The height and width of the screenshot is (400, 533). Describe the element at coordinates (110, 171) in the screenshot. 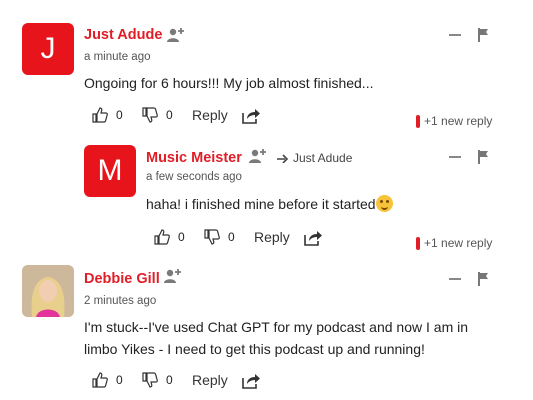

I see `avatar: M` at that location.